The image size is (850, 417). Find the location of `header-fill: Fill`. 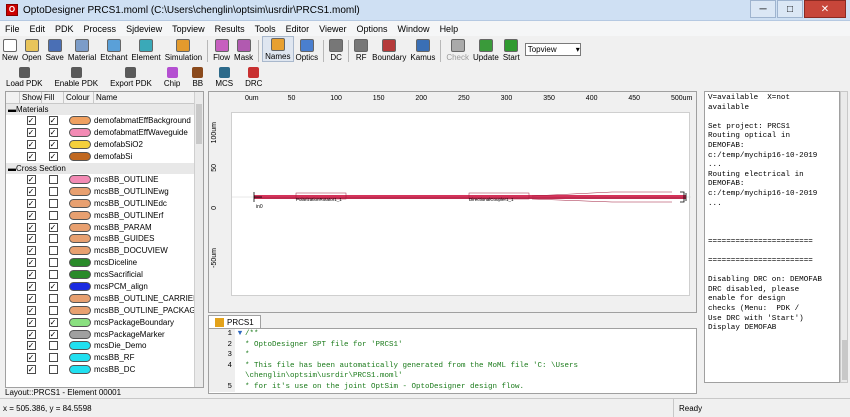

header-fill: Fill is located at coordinates (53, 97).